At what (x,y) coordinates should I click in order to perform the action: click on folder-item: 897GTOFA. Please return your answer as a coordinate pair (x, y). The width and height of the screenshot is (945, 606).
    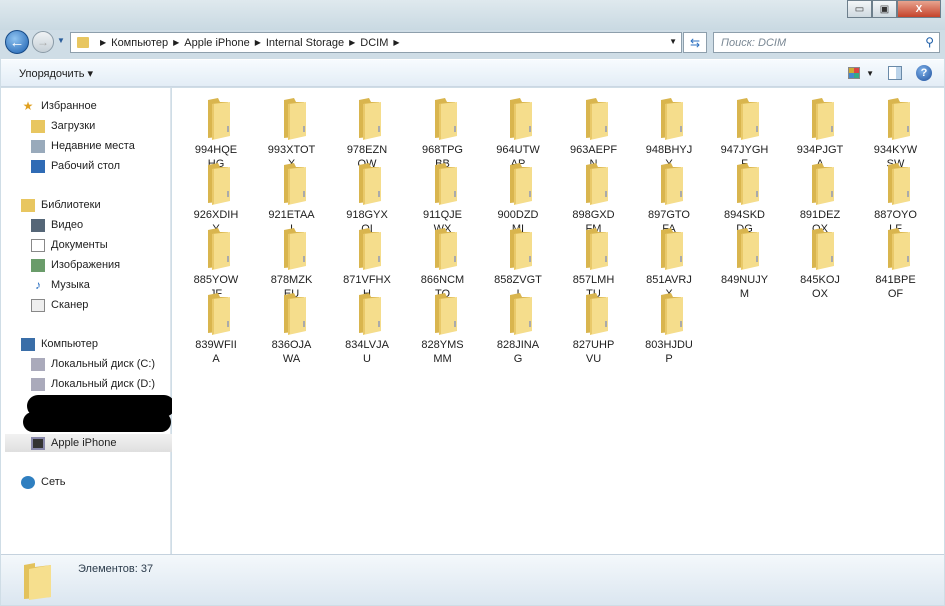
    Looking at the image, I should click on (669, 198).